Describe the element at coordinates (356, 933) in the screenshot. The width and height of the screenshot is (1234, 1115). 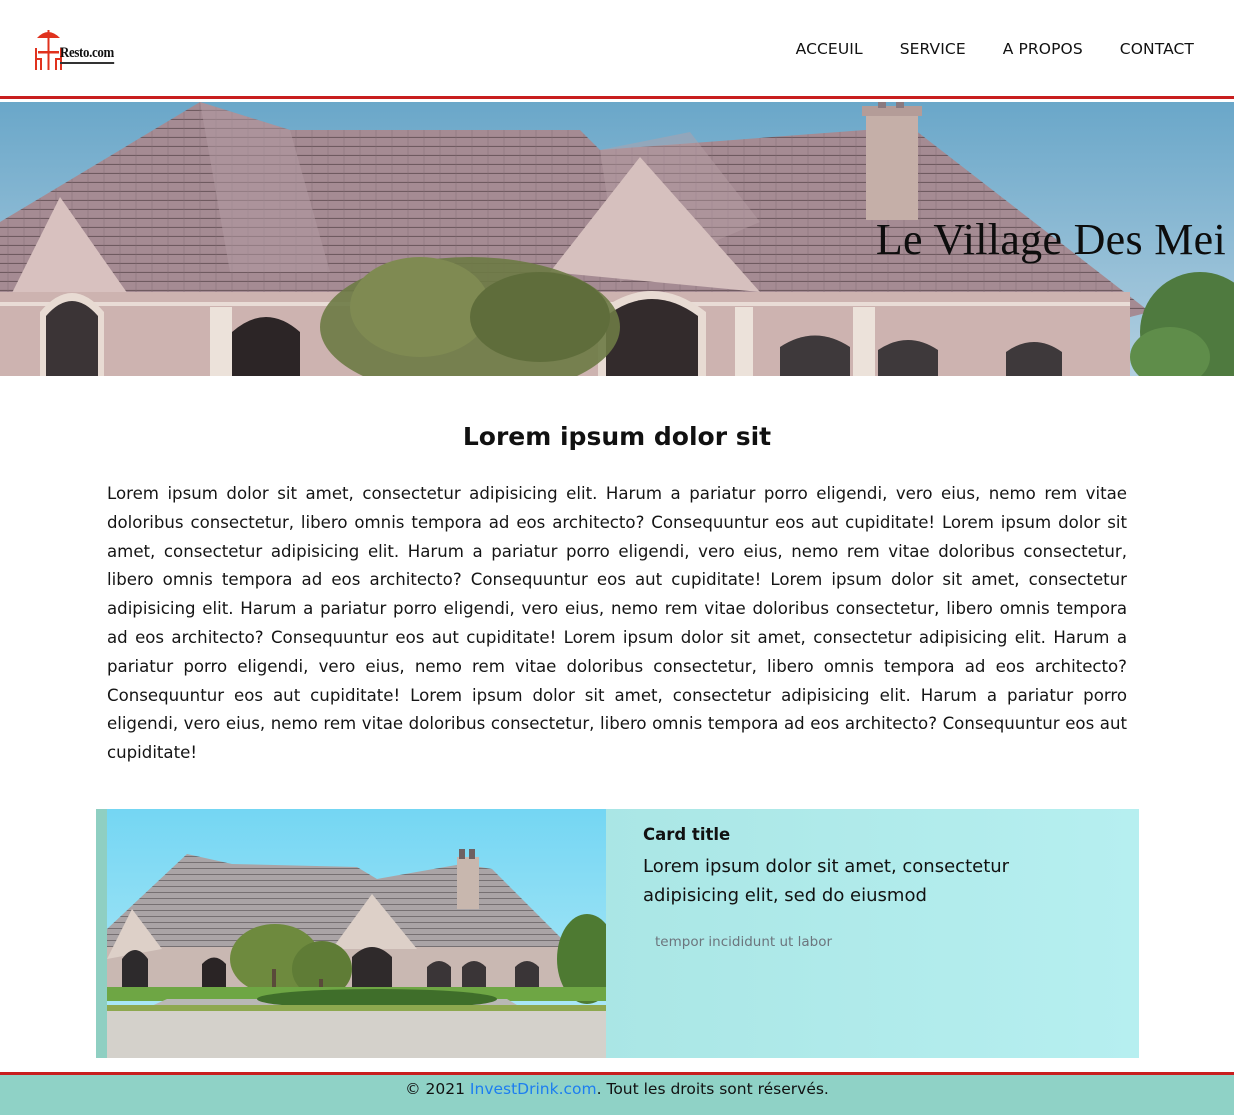
I see `card-house-image` at that location.